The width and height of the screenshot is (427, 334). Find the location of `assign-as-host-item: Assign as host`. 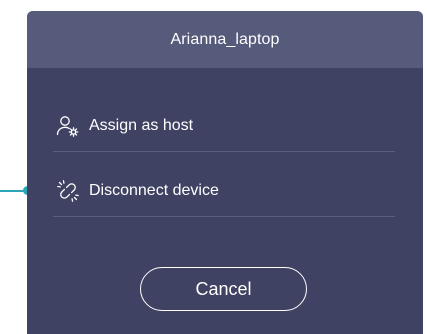

assign-as-host-item: Assign as host is located at coordinates (224, 126).